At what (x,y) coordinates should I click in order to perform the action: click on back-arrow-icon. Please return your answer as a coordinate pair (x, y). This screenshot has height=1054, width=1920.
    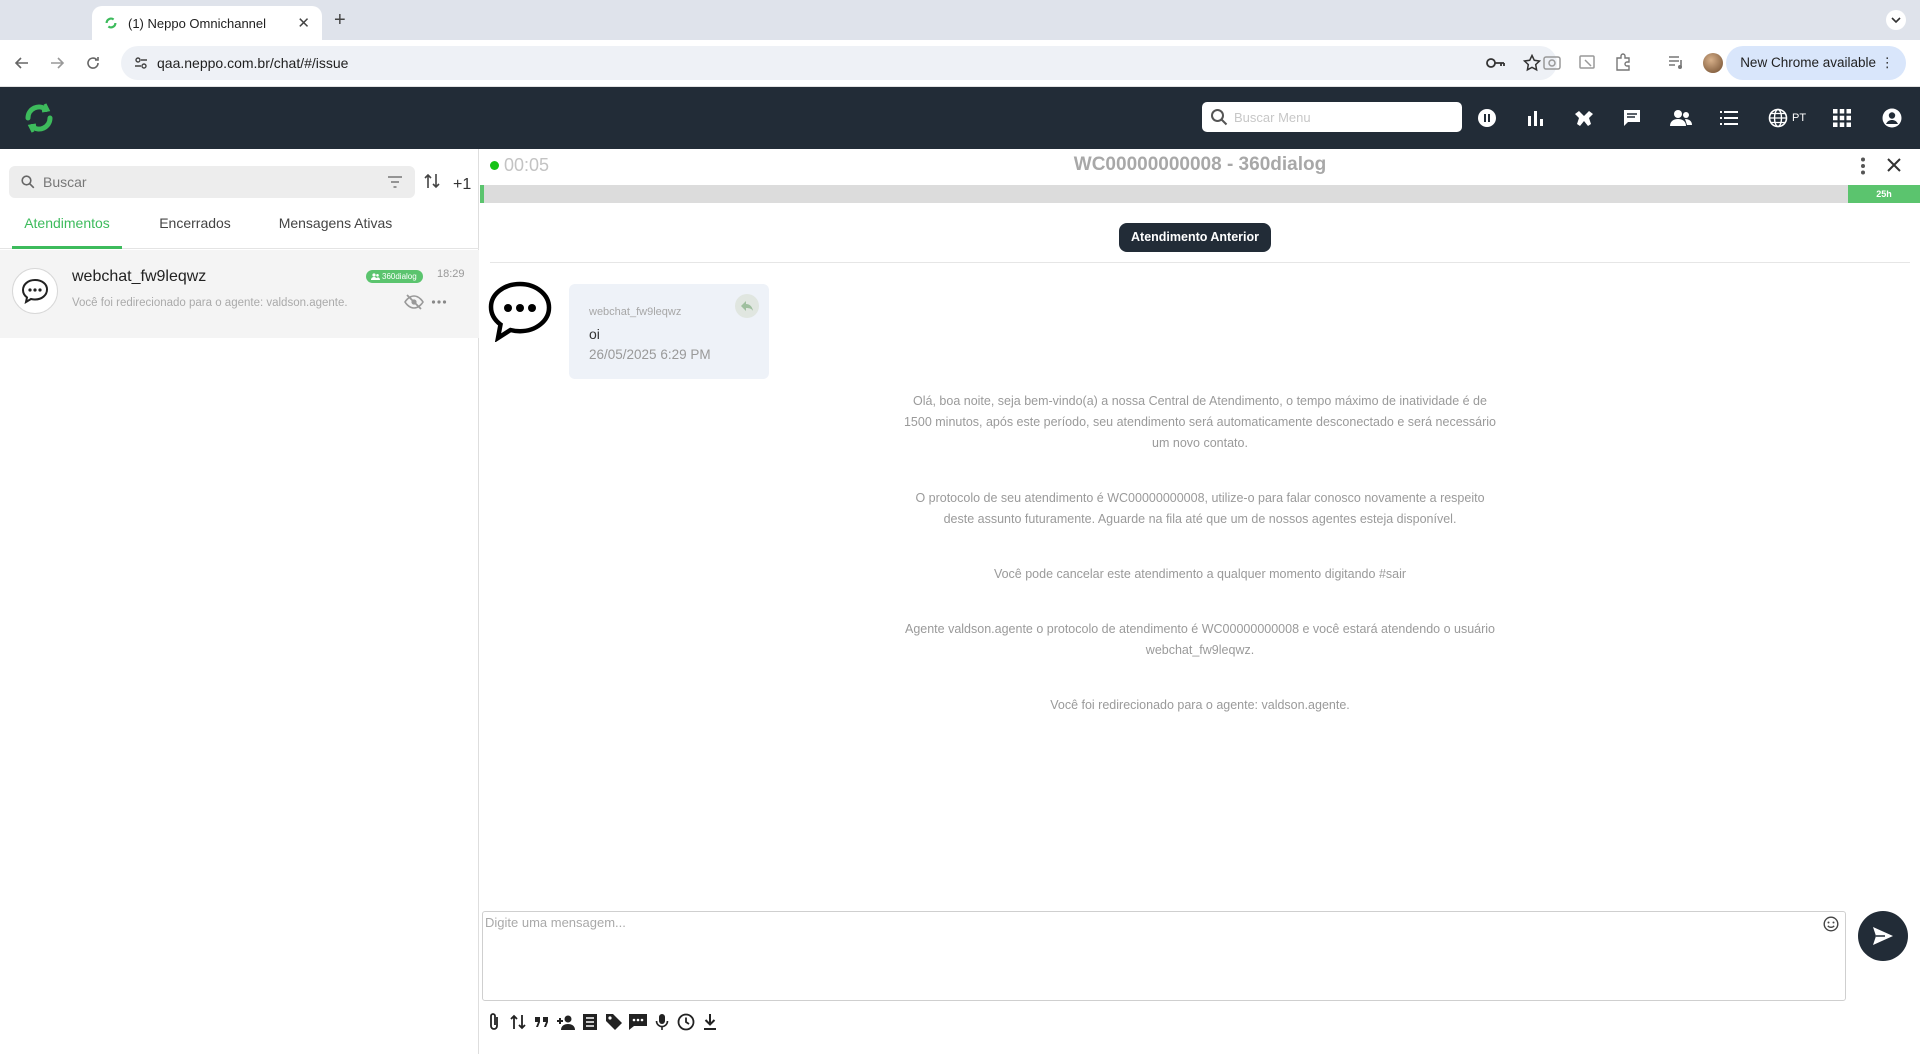
    Looking at the image, I should click on (22, 63).